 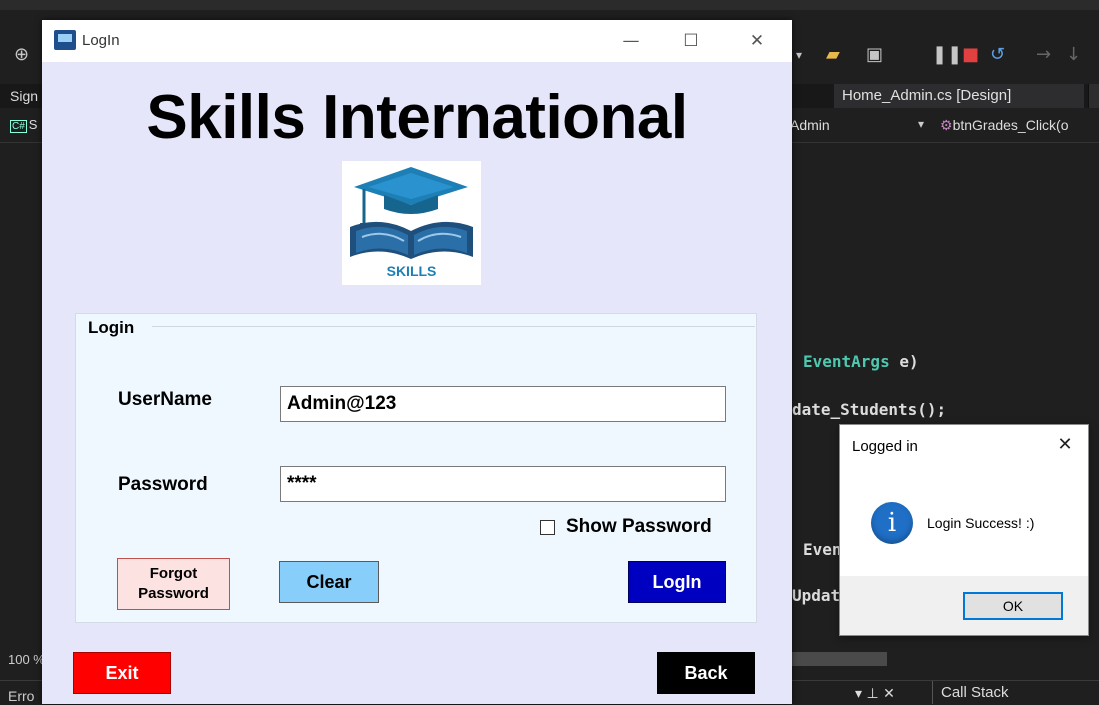 I want to click on maximize-button: ☐, so click(x=691, y=41).